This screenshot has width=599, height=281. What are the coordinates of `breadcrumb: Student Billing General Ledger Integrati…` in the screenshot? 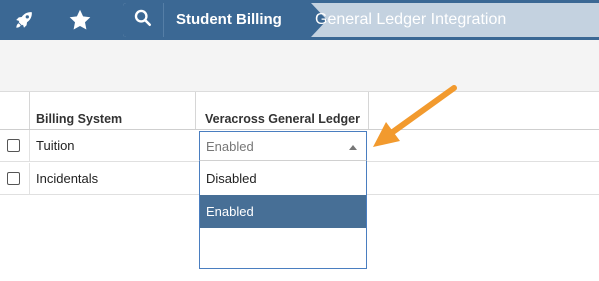 It's located at (361, 20).